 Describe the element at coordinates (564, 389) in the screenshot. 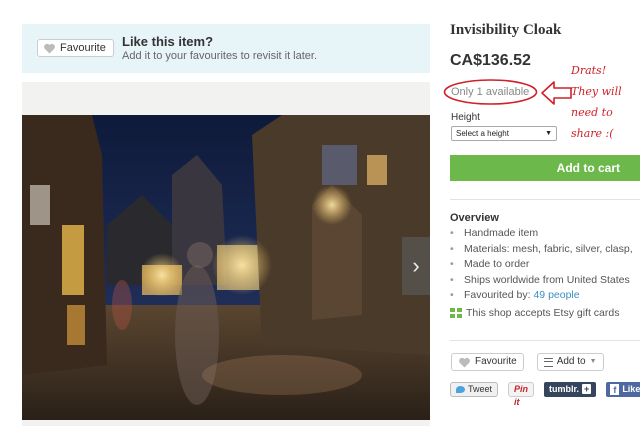

I see `tumblr-label: tumblr.` at that location.